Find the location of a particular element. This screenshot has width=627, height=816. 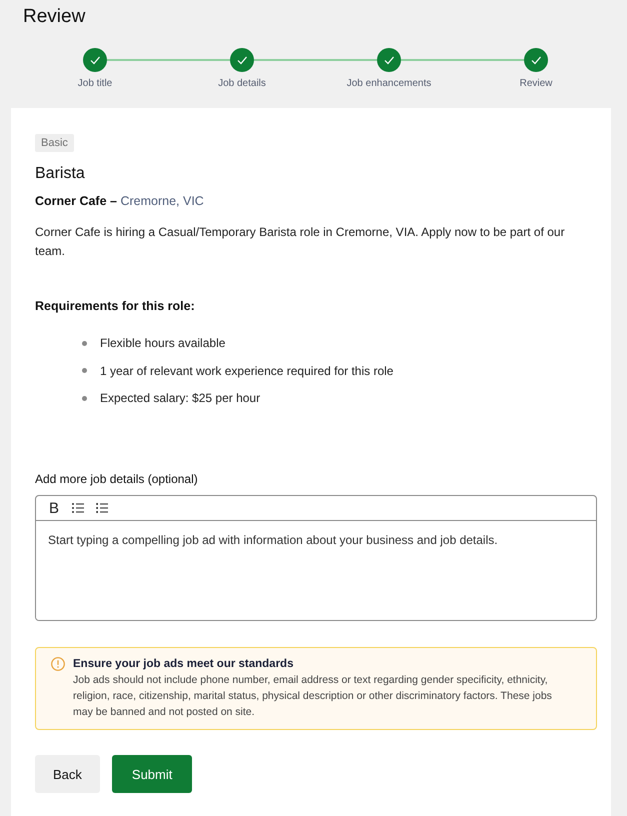

back-button: Back is located at coordinates (67, 774).